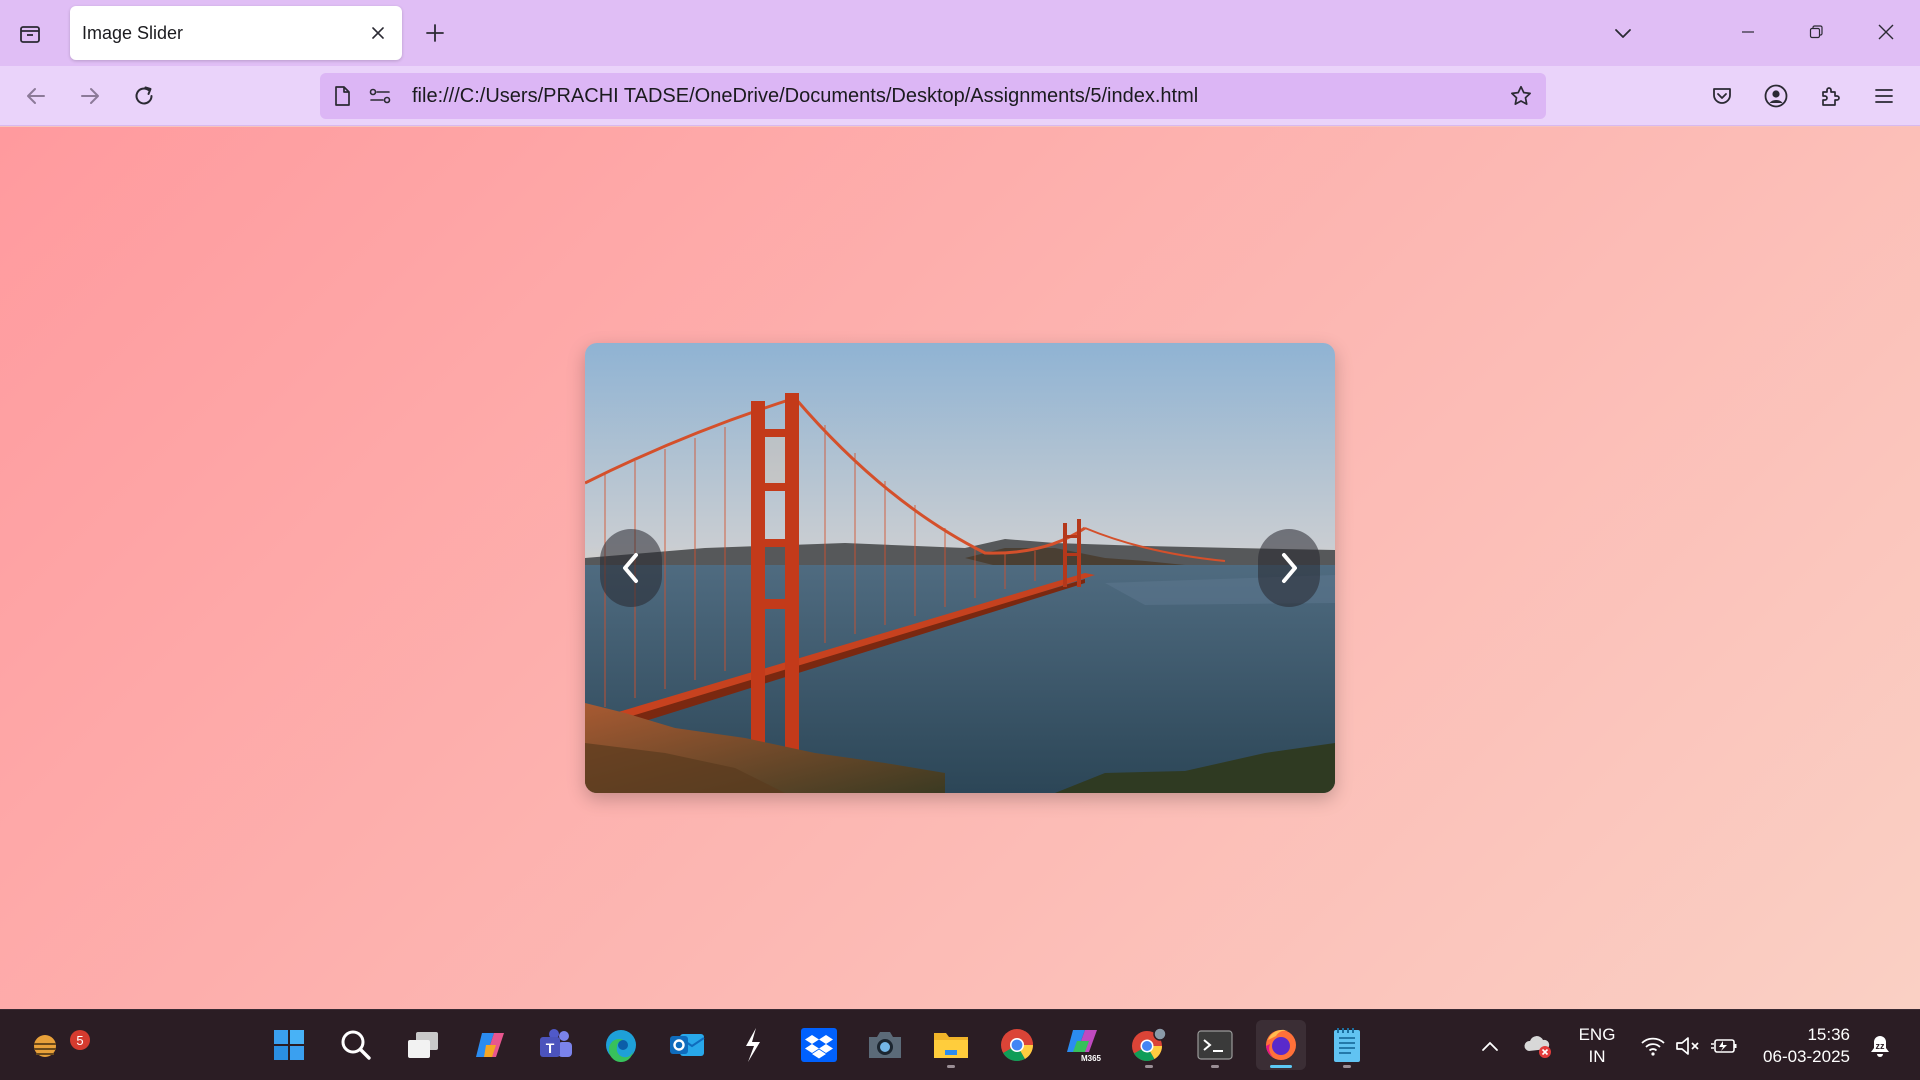 The height and width of the screenshot is (1080, 1920). I want to click on close-window-button, so click(1886, 32).